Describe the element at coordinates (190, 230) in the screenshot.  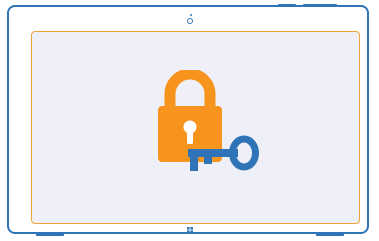
I see `windows-logo-icon` at that location.